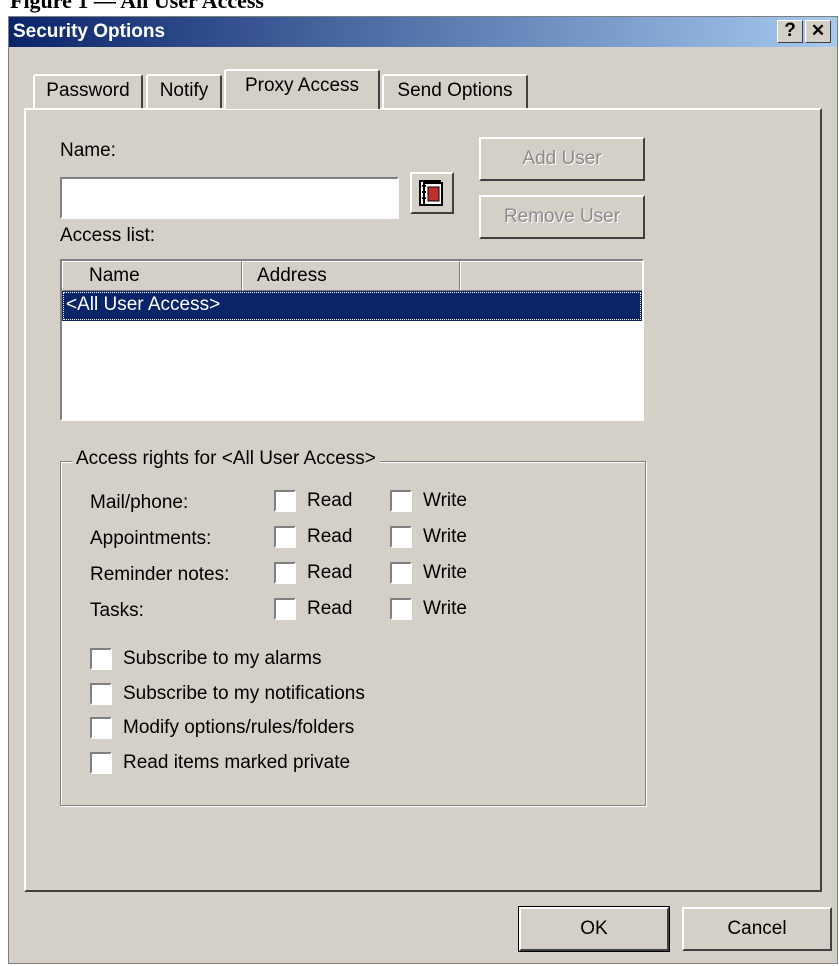  I want to click on checkbox-label: Subscribe to my notifications, so click(244, 693).